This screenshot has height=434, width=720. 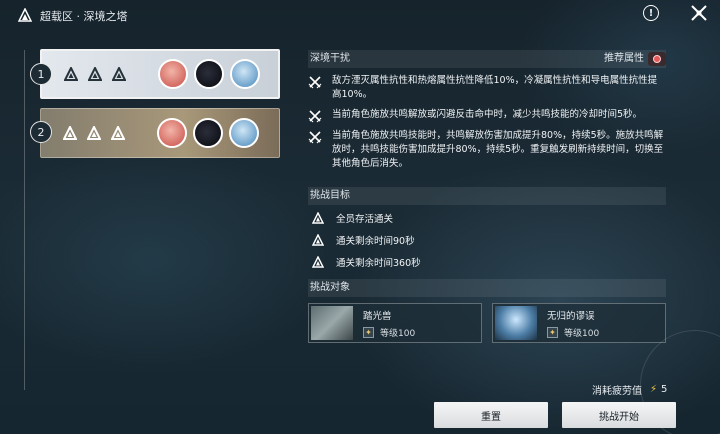 What do you see at coordinates (487, 240) in the screenshot?
I see `objective-item: 通关剩余时间90秒` at bounding box center [487, 240].